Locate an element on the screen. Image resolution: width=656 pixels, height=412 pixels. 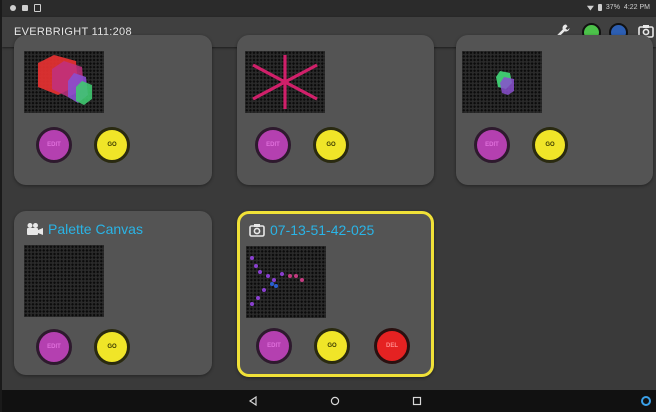
system-indicators: 37% 4:22 PM is located at coordinates (618, 7).